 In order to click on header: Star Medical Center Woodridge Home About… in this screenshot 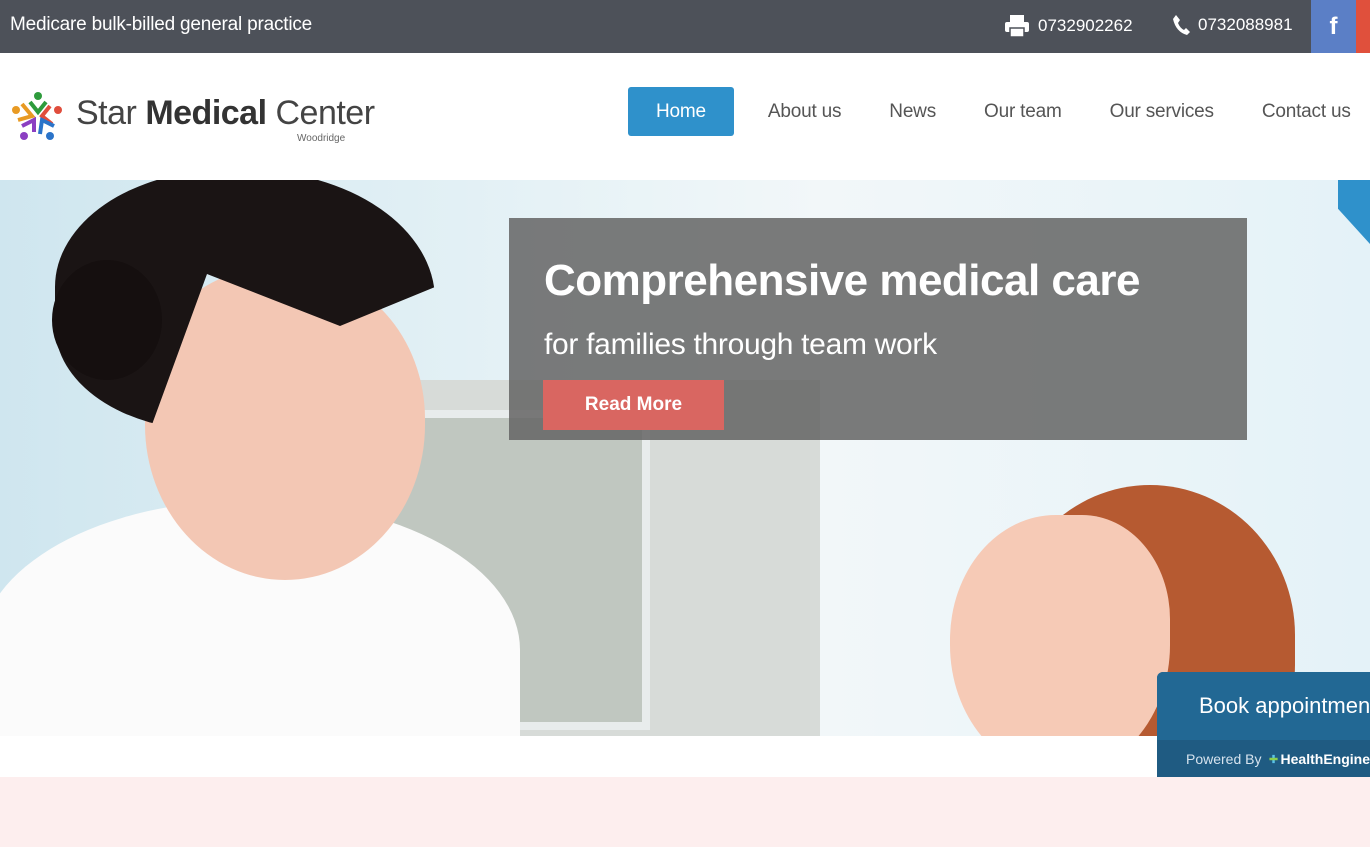, I will do `click(685, 116)`.